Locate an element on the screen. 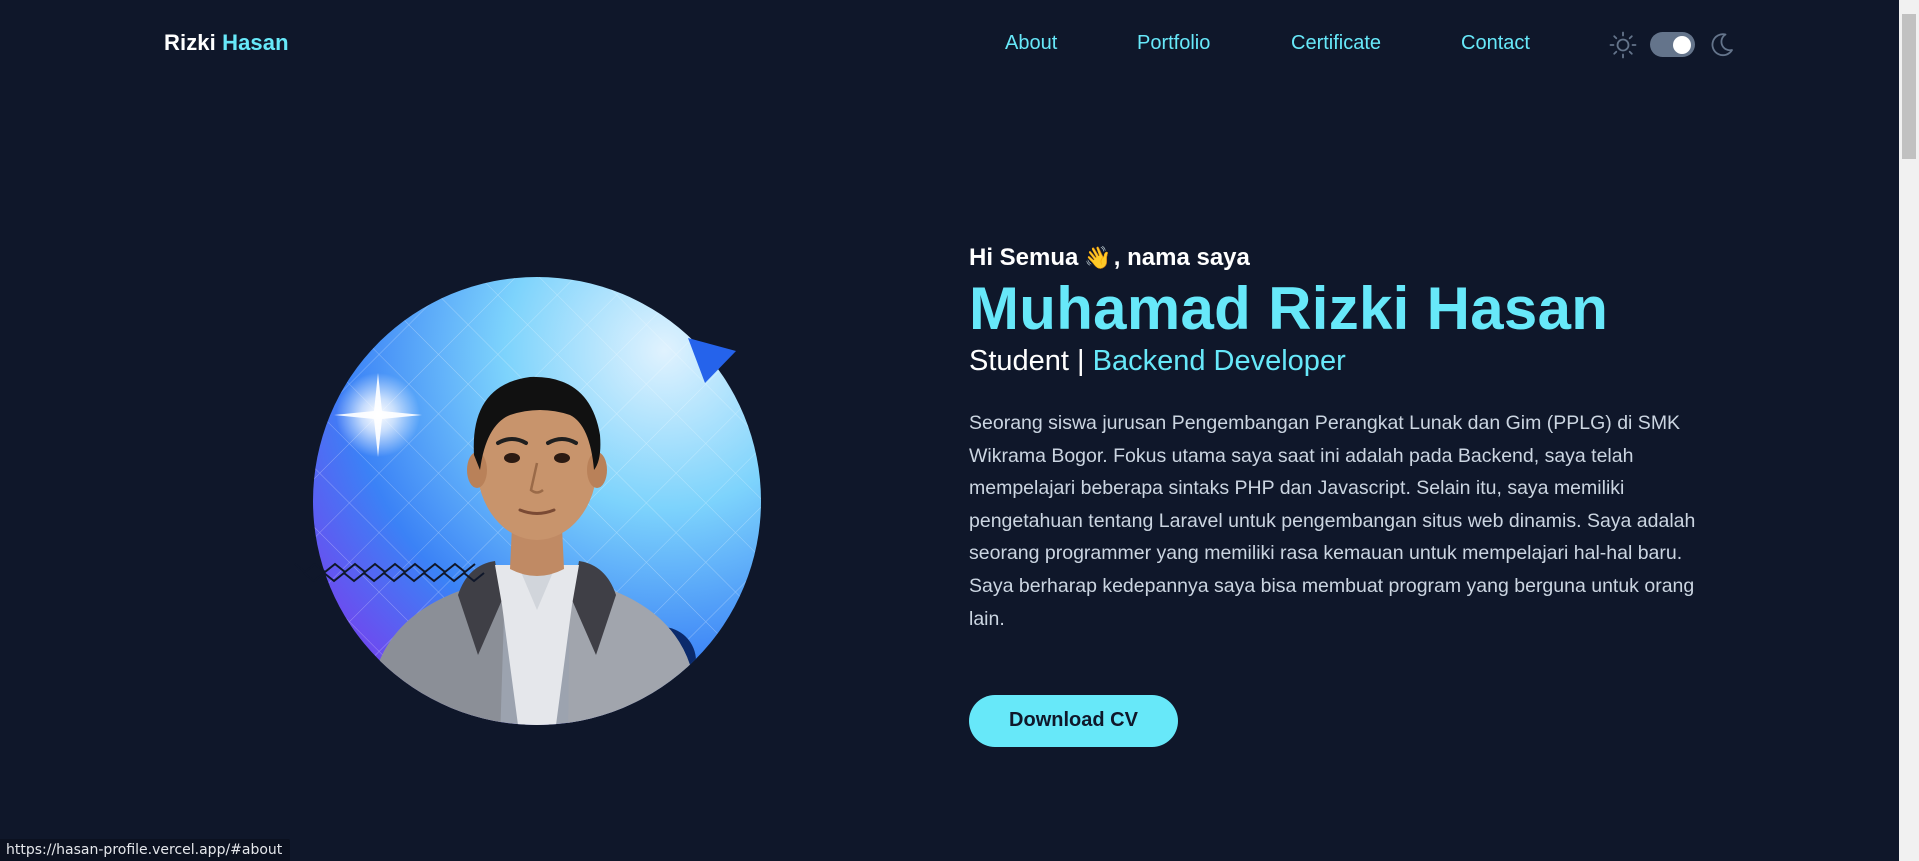 The width and height of the screenshot is (1919, 861). role-title: Student | Backend Developer is located at coordinates (1349, 361).